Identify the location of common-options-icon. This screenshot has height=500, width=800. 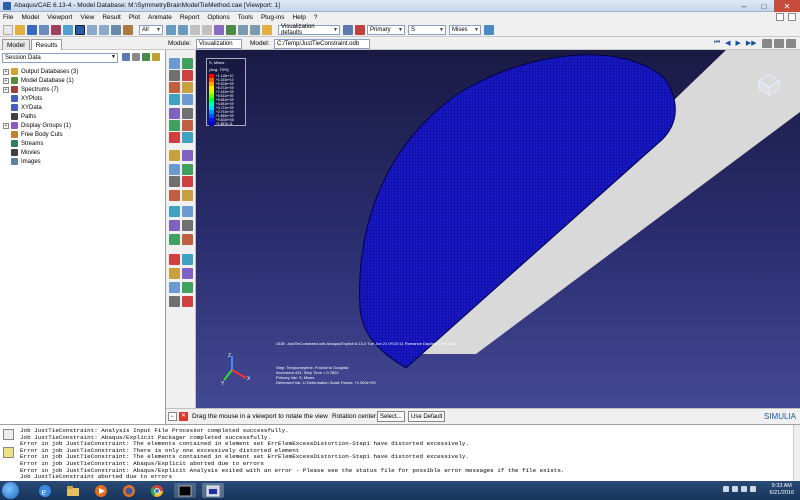
(187, 99).